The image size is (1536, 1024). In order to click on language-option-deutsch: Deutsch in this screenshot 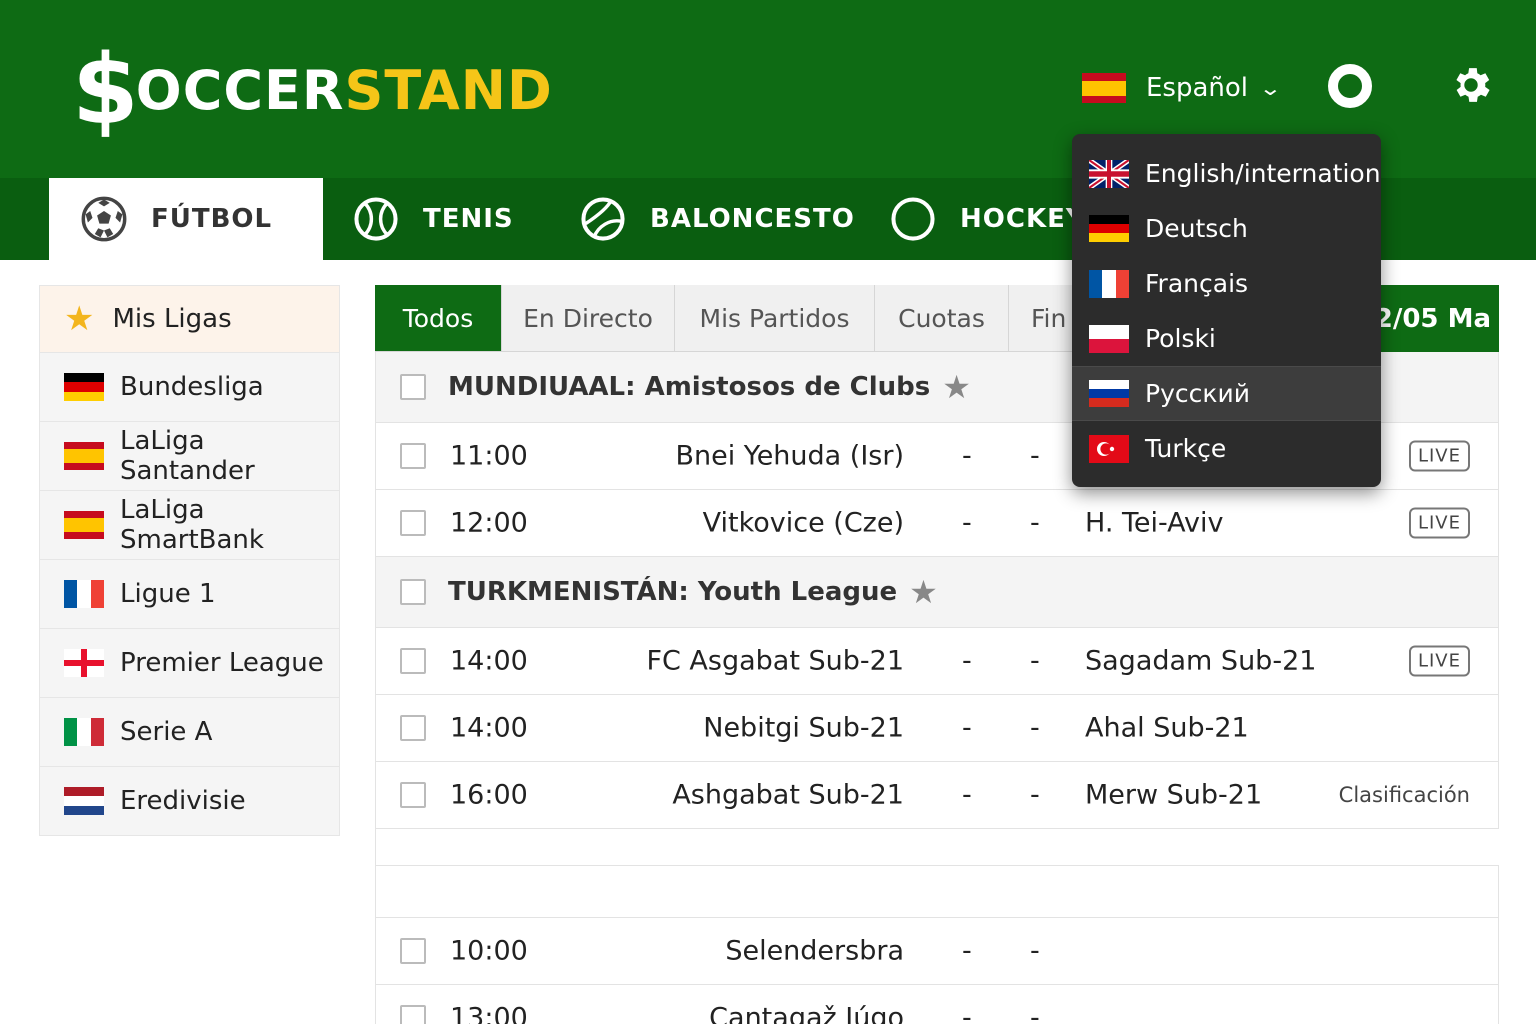, I will do `click(1226, 228)`.